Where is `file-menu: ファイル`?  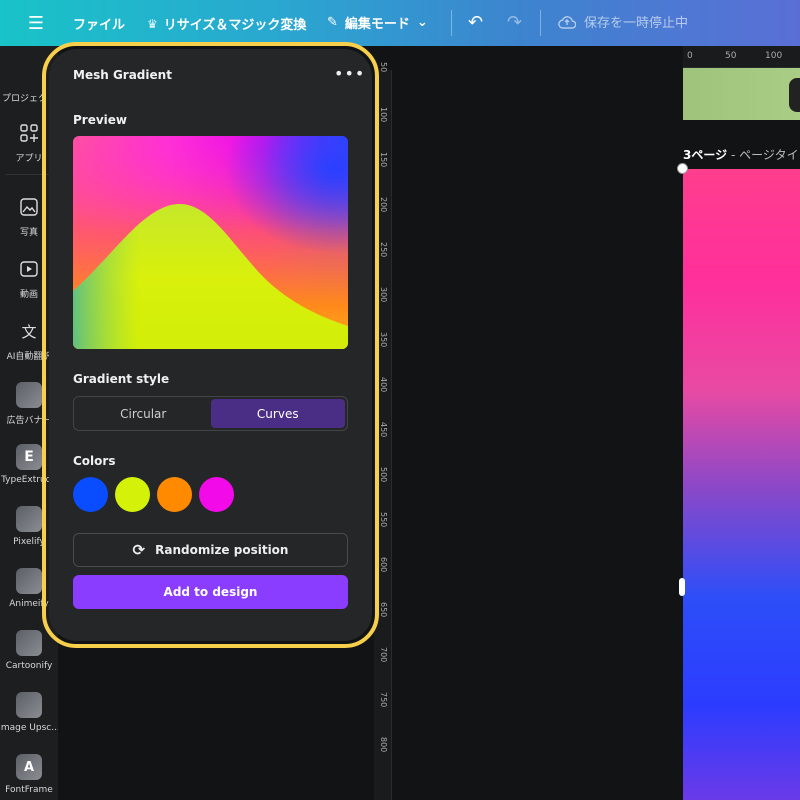
file-menu: ファイル is located at coordinates (99, 23).